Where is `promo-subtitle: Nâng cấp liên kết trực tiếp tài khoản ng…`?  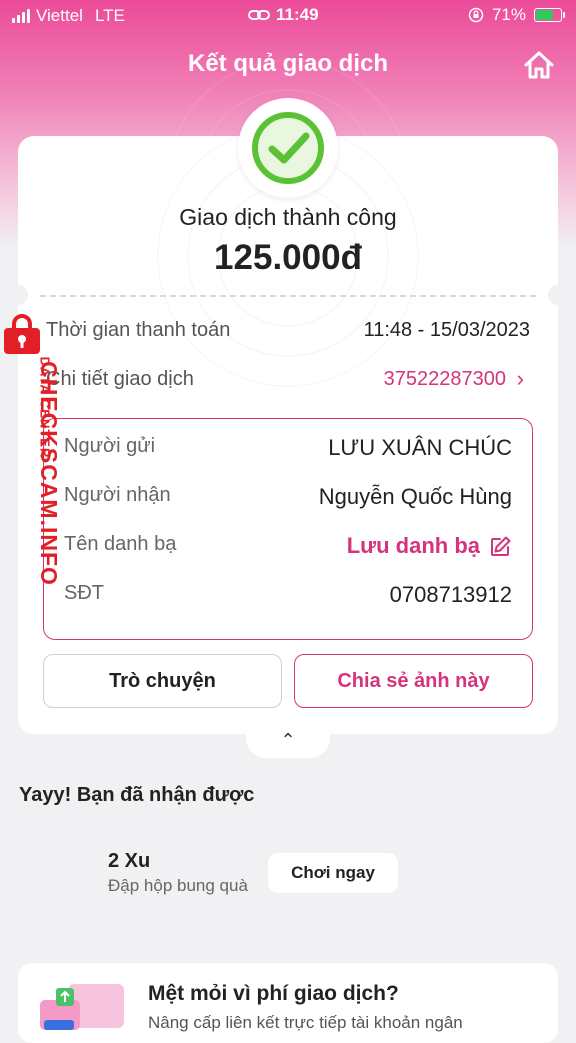
promo-subtitle: Nâng cấp liên kết trực tiếp tài khoản ng… is located at coordinates (305, 1022).